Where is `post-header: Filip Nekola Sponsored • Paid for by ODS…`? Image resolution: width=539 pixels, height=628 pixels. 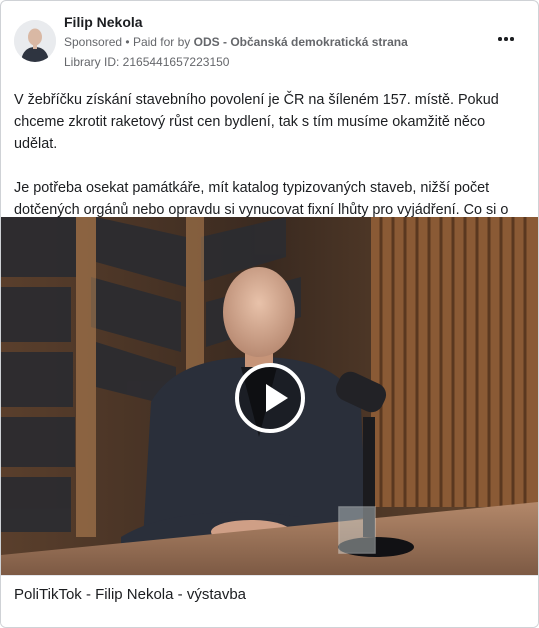 post-header: Filip Nekola Sponsored • Paid for by ODS… is located at coordinates (269, 41).